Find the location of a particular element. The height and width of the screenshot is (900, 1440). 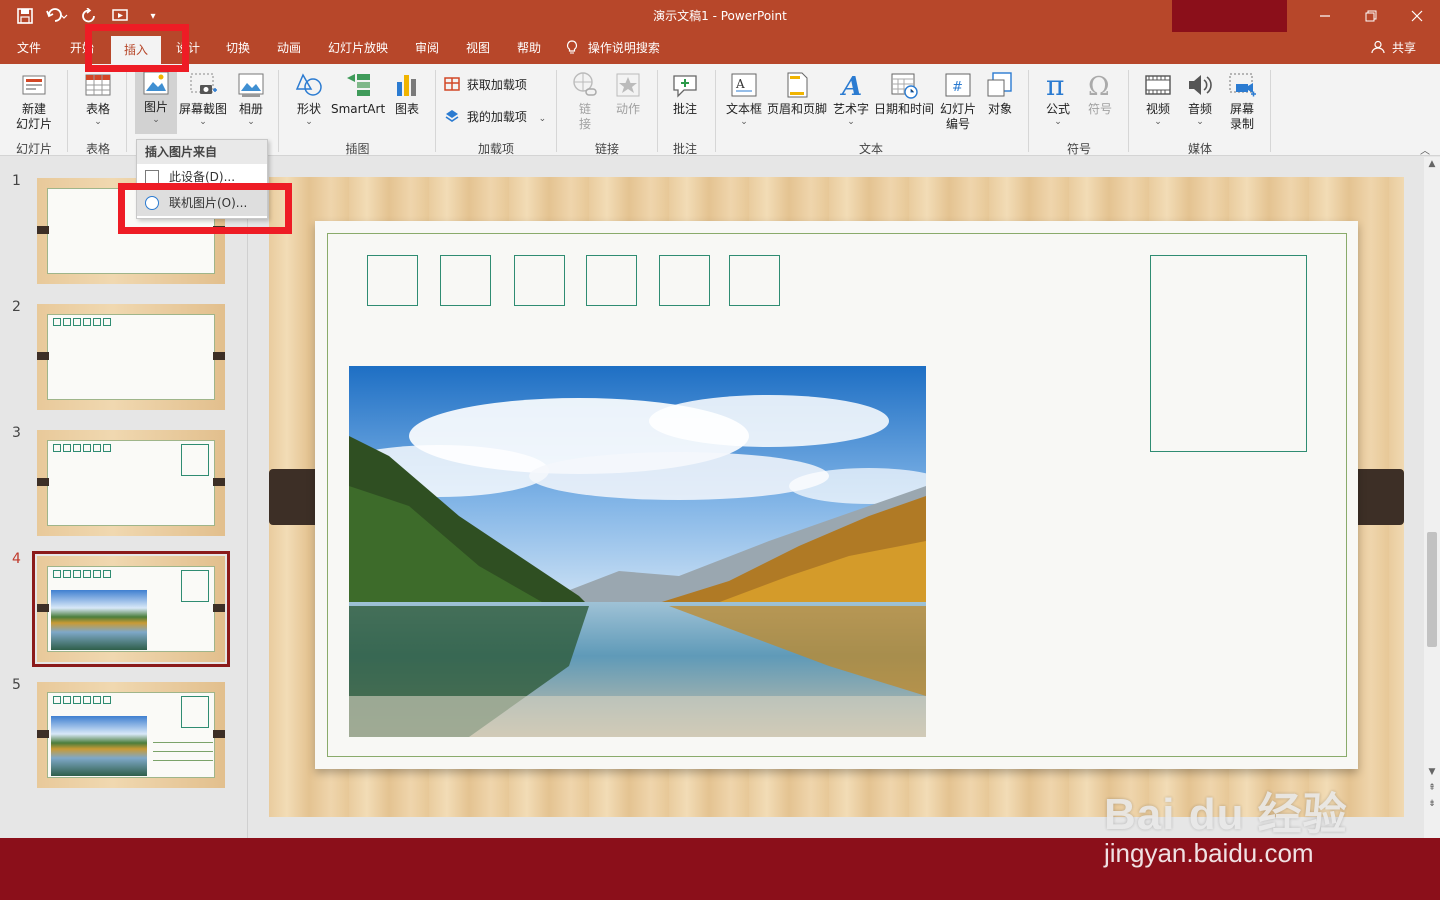

tab-slideshow: 幻灯片放映 is located at coordinates (358, 48).